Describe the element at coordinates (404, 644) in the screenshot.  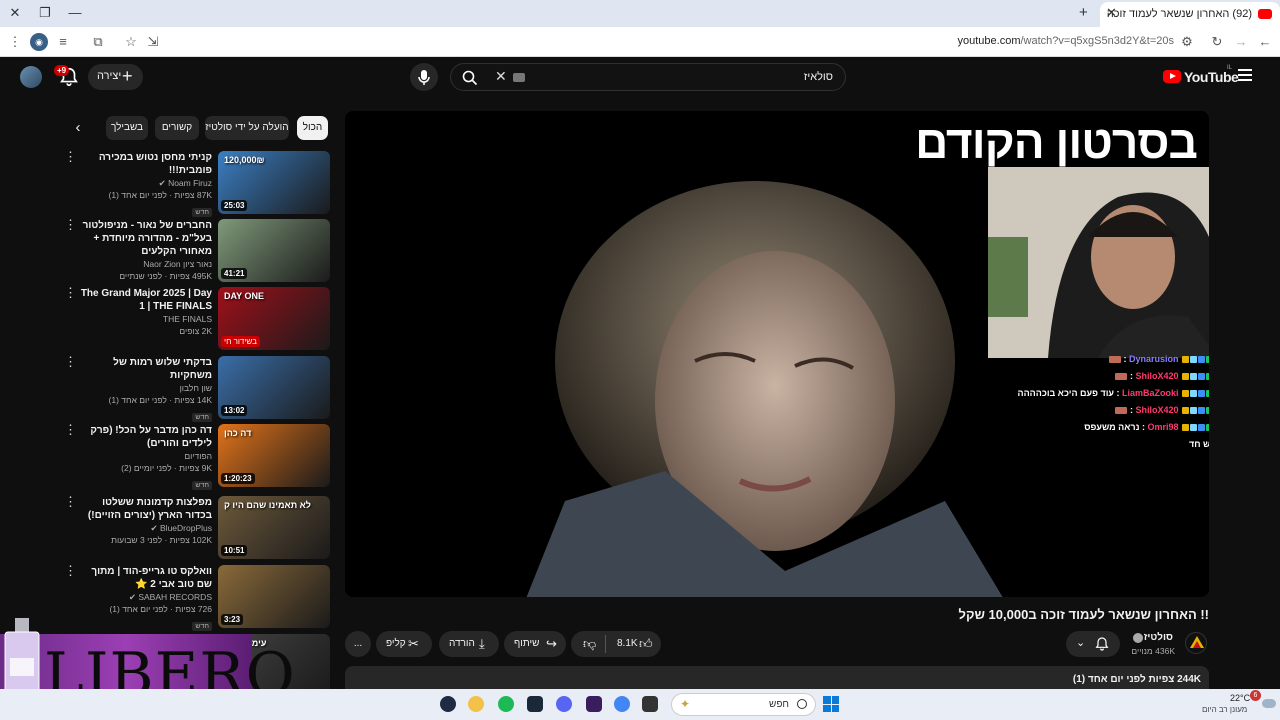
I see `clip-button: קליפ ✂` at that location.